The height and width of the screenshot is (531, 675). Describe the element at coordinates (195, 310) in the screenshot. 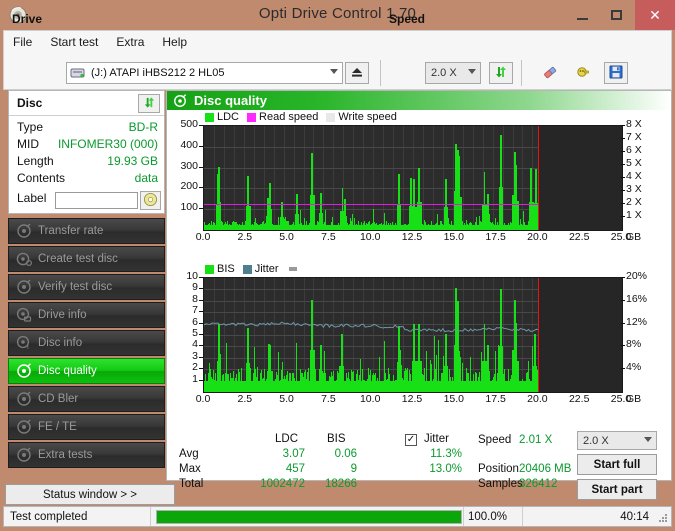

I see `axis-tick-label-left: 7` at that location.